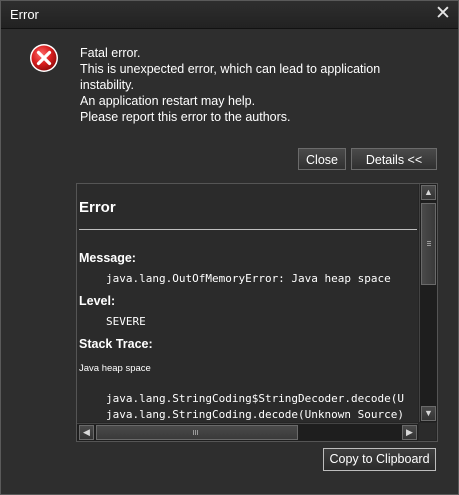 The image size is (459, 495). What do you see at coordinates (116, 344) in the screenshot?
I see `stack-trace-label: Stack Trace:` at bounding box center [116, 344].